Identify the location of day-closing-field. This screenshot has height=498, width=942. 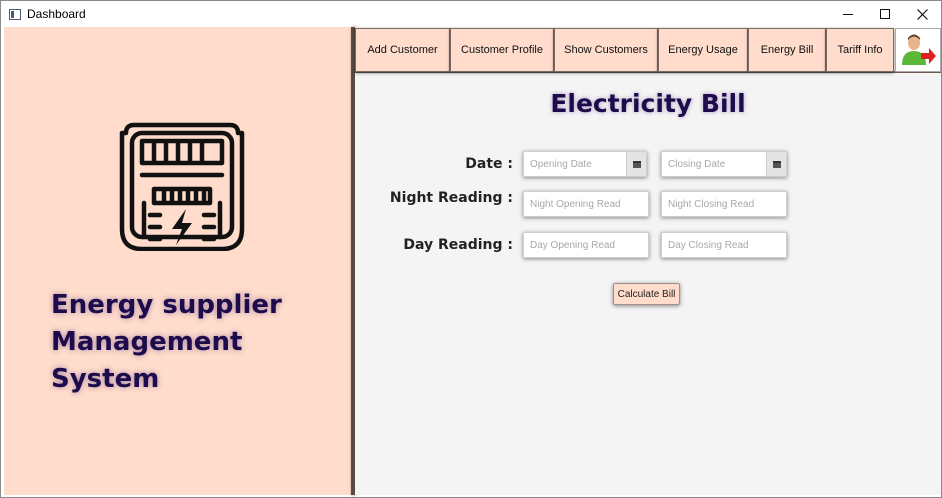
(724, 245).